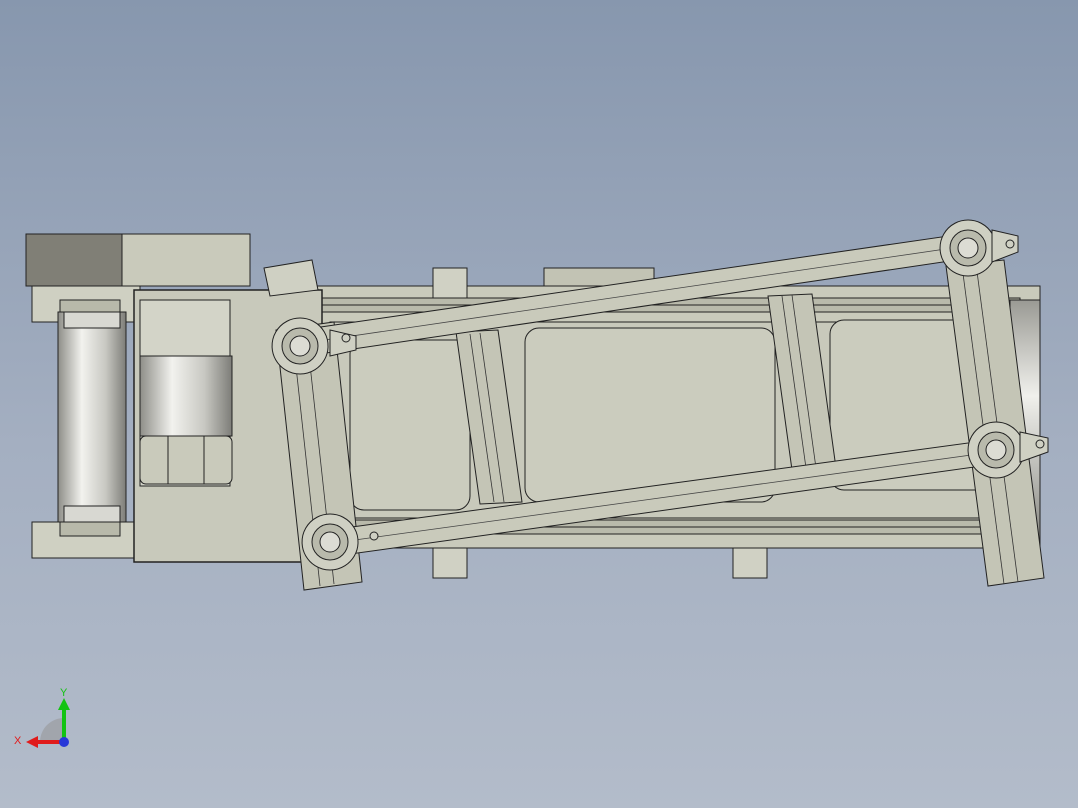 Image resolution: width=1078 pixels, height=808 pixels. Describe the element at coordinates (52, 730) in the screenshot. I see `triad-plane-icon` at that location.